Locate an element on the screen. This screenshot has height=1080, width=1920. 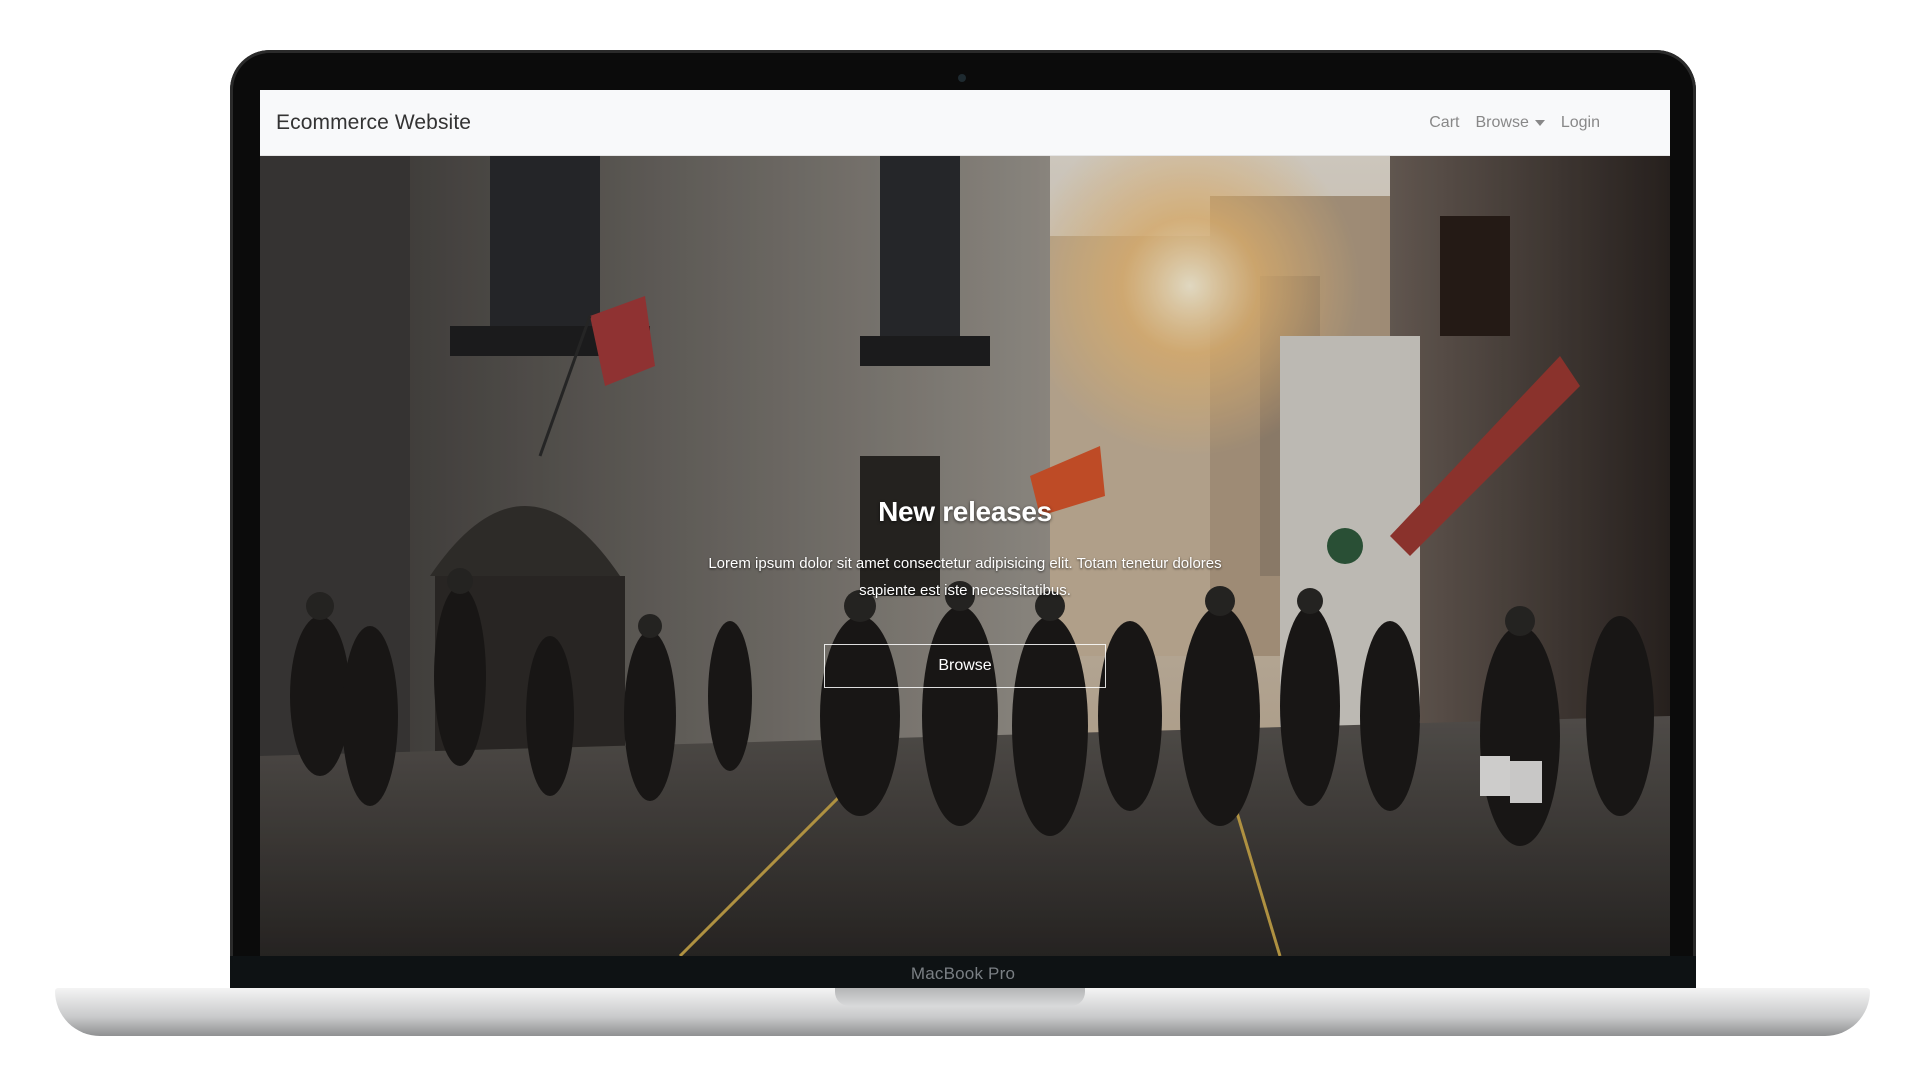
nav-link-cart: Cart is located at coordinates (1444, 123).